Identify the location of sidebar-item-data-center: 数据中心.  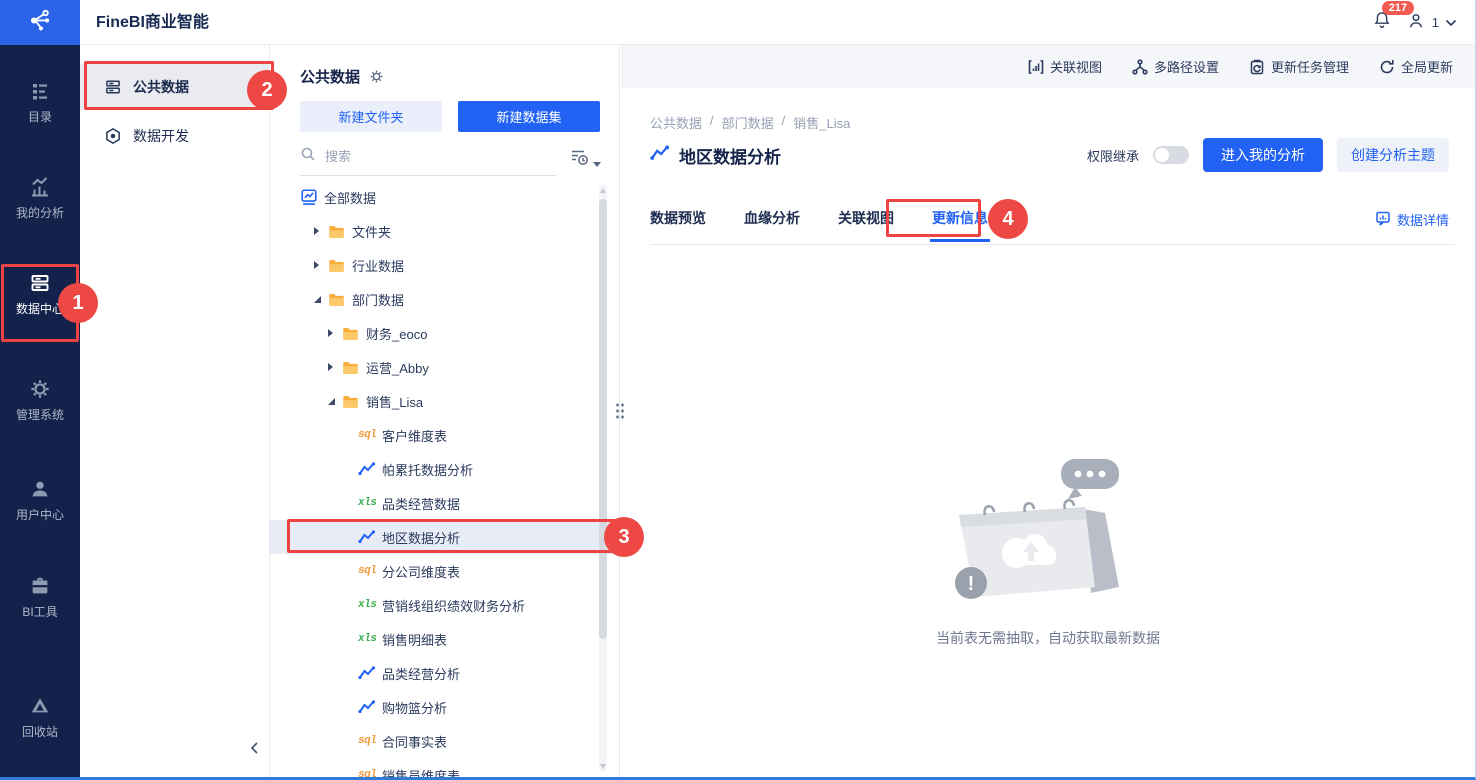
(40, 294).